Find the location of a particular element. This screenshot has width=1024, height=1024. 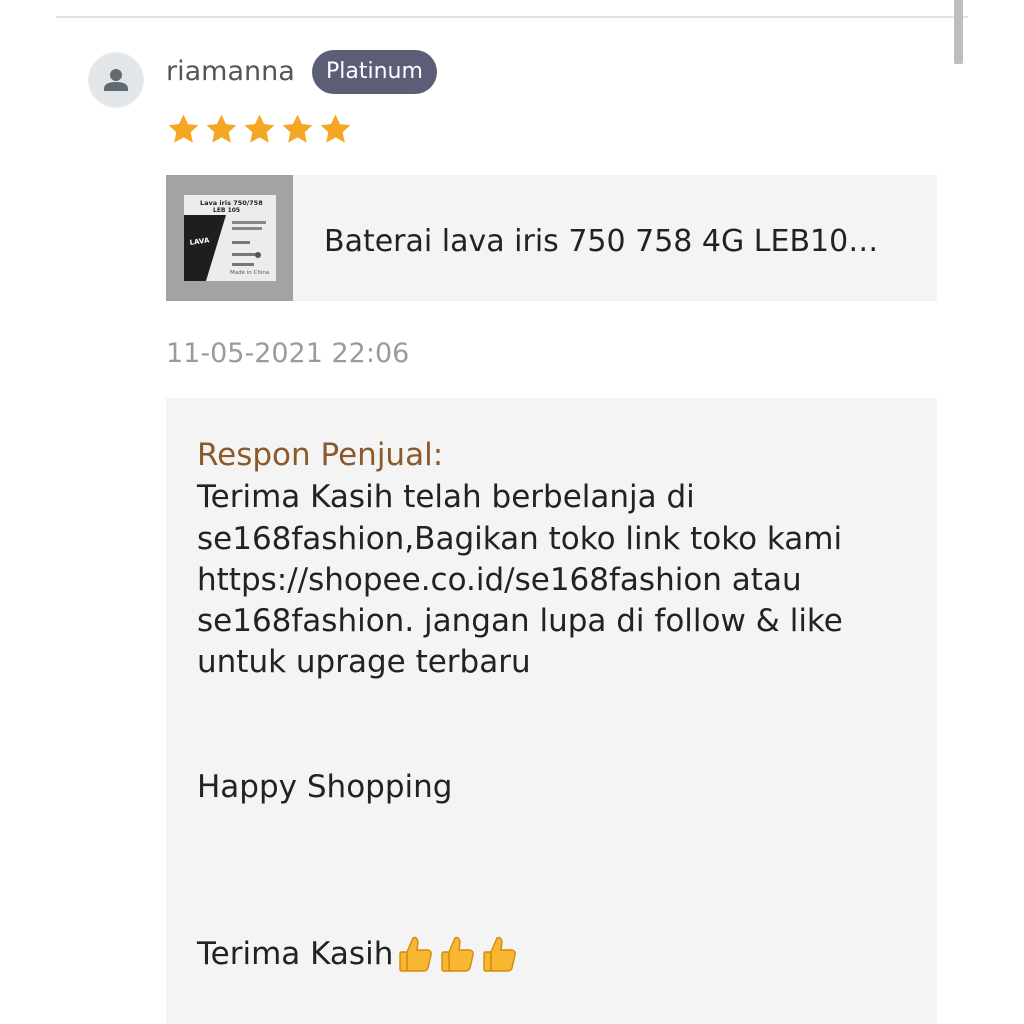

user-icon is located at coordinates (116, 80).